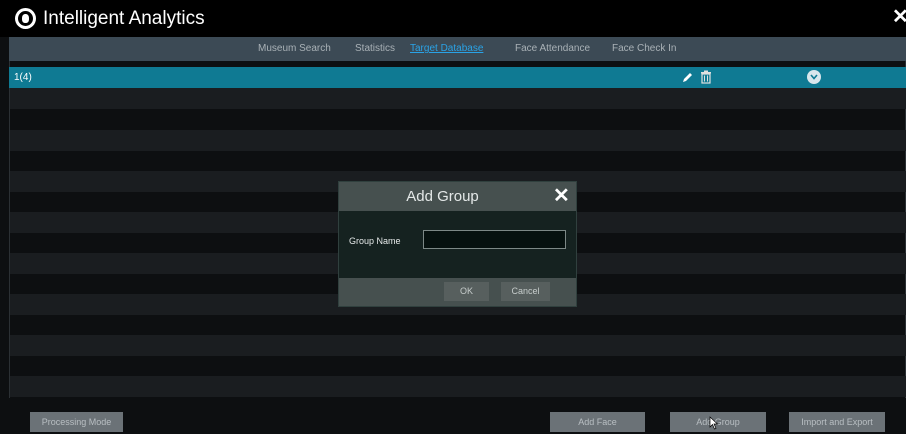 This screenshot has height=434, width=906. I want to click on add-group-dialog: Add Group ✕ Group Name OK Cancel, so click(457, 244).